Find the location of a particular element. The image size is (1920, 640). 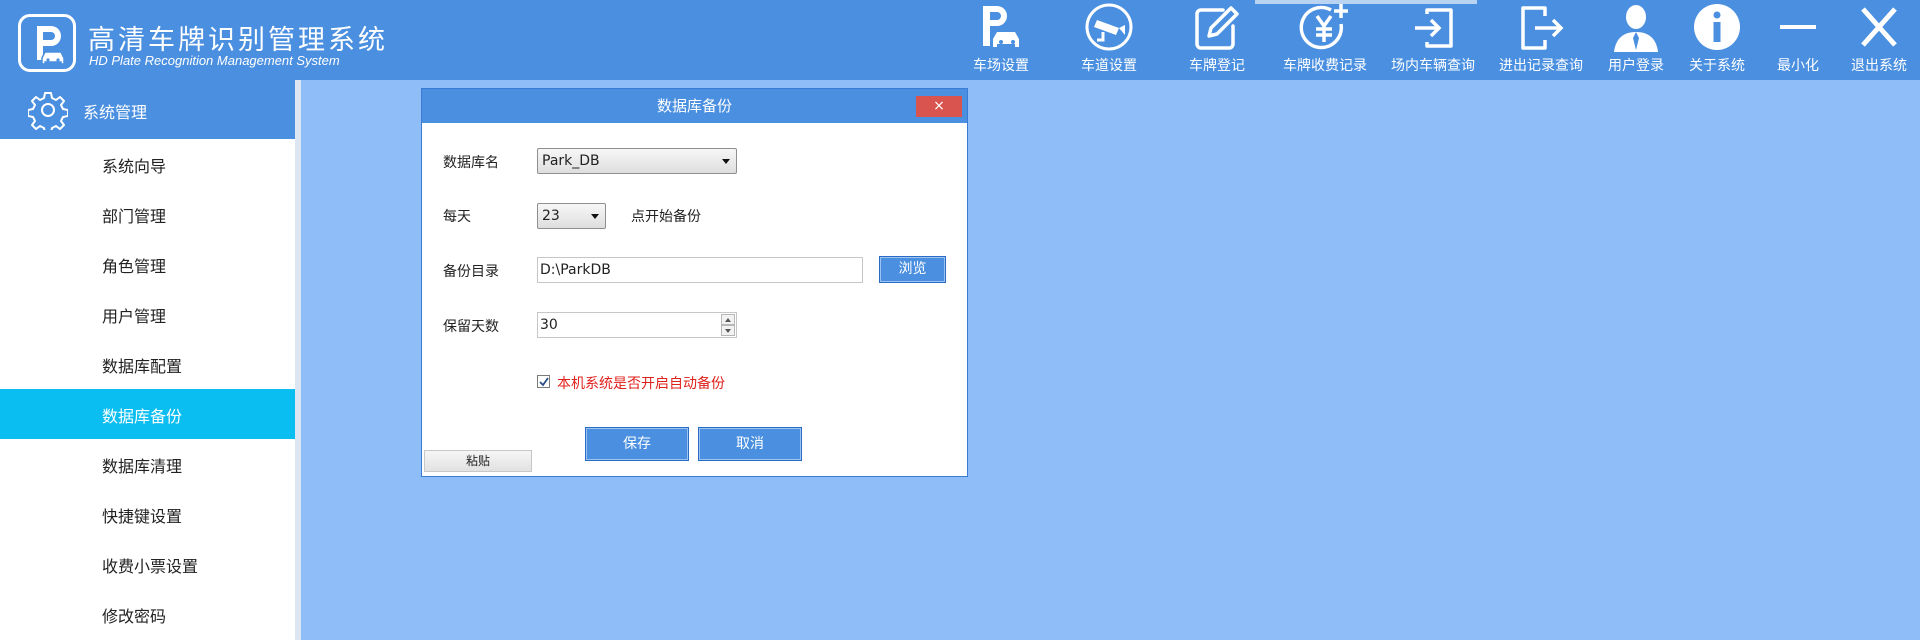

dialog-close-button: × is located at coordinates (939, 106).